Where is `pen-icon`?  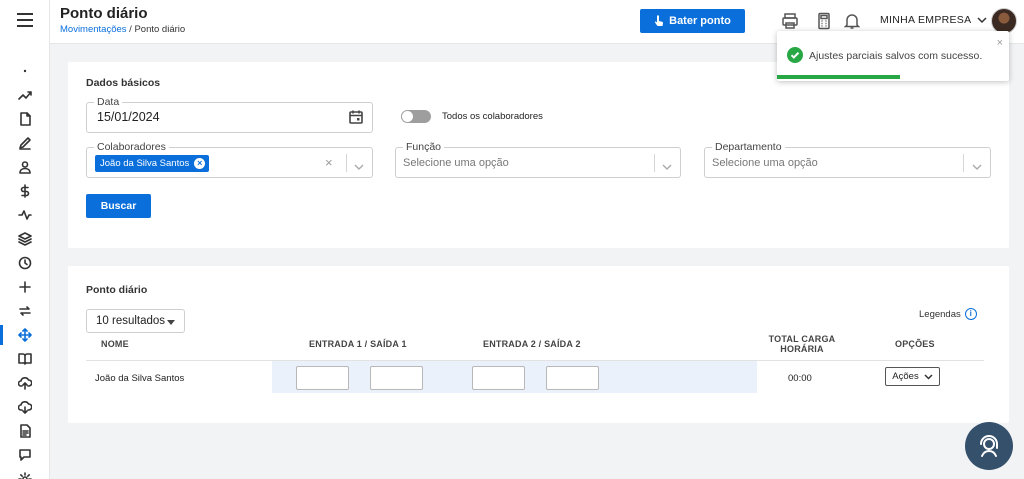 pen-icon is located at coordinates (25, 143).